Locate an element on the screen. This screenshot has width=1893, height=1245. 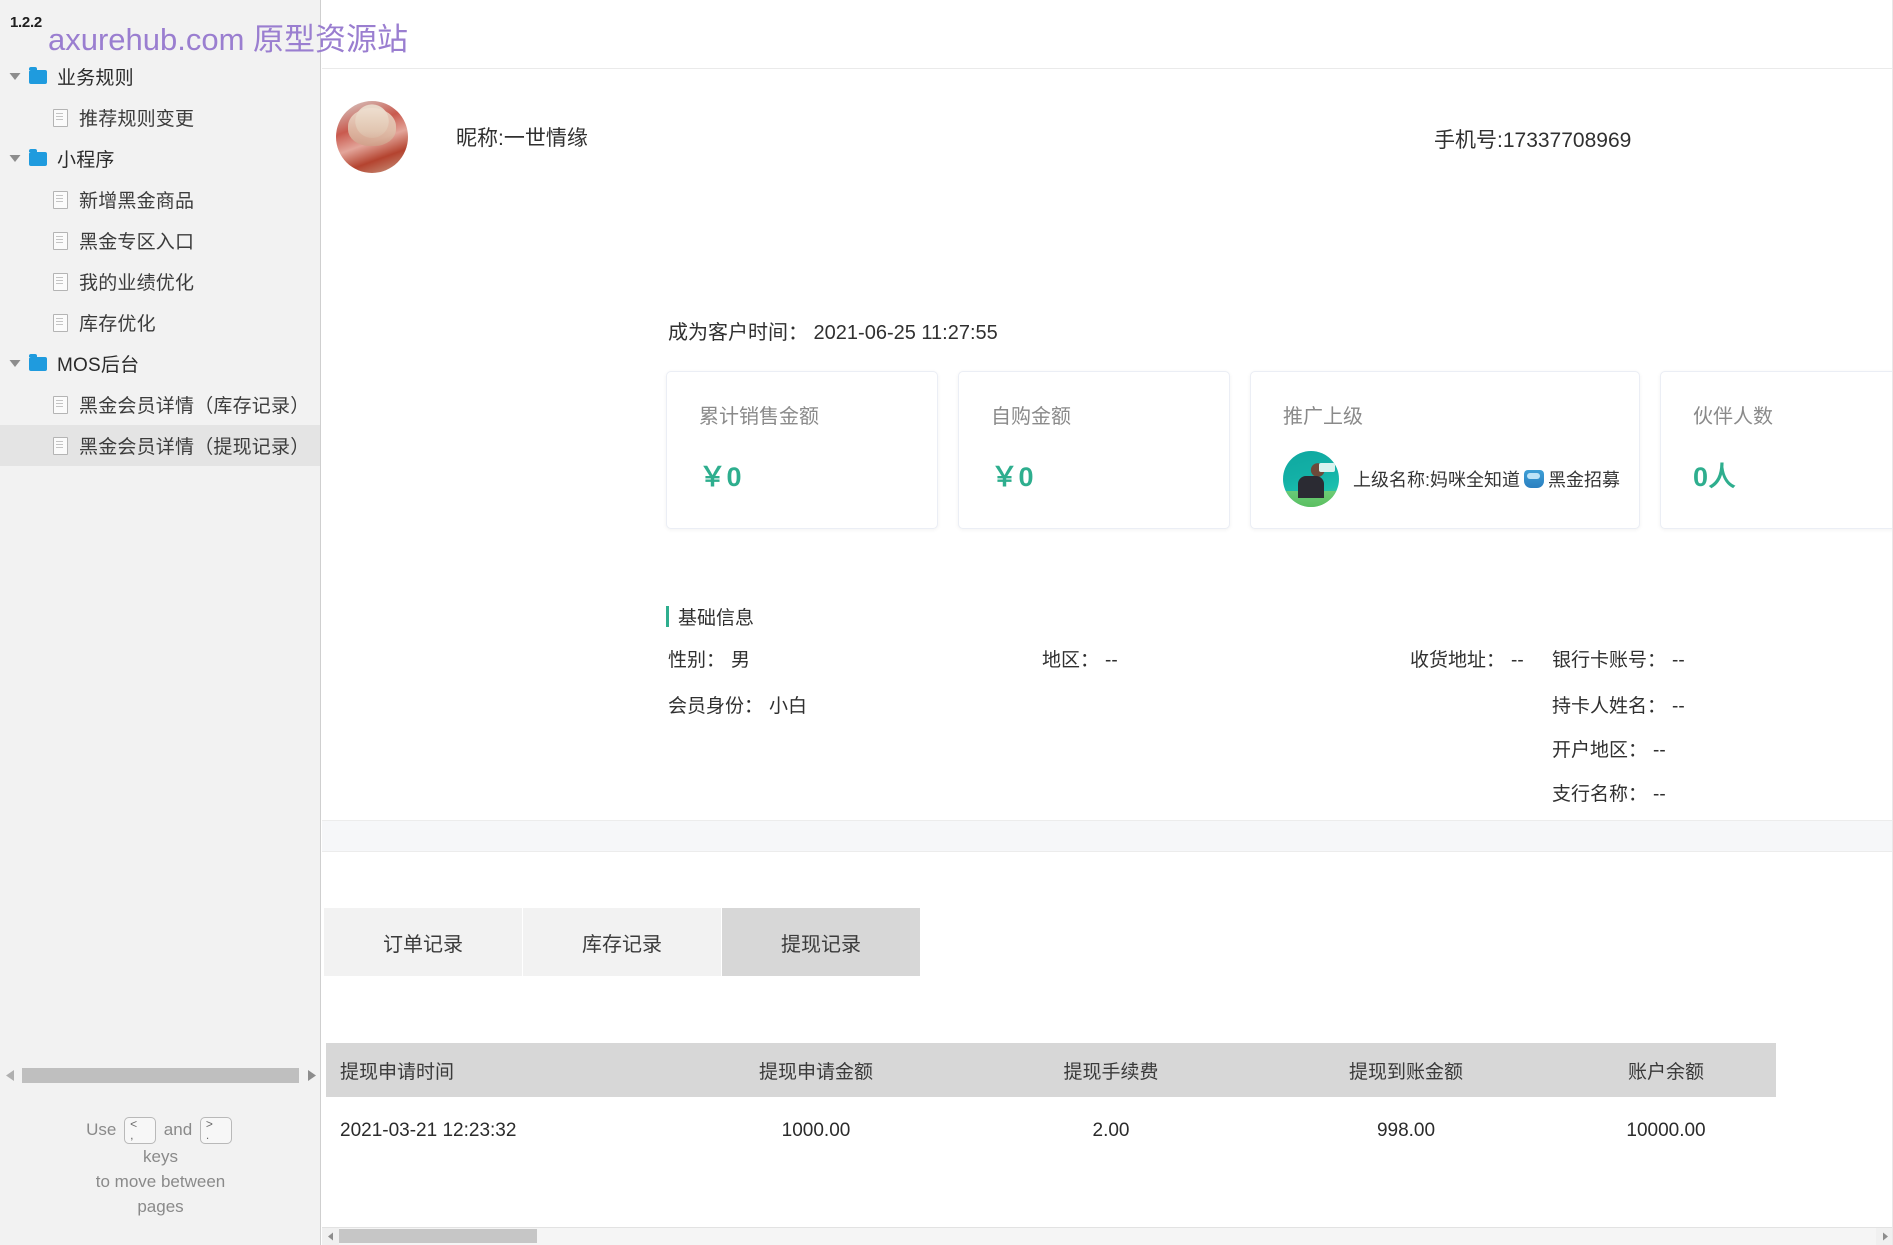
info-field-label: 收货地址： is located at coordinates (1458, 660).